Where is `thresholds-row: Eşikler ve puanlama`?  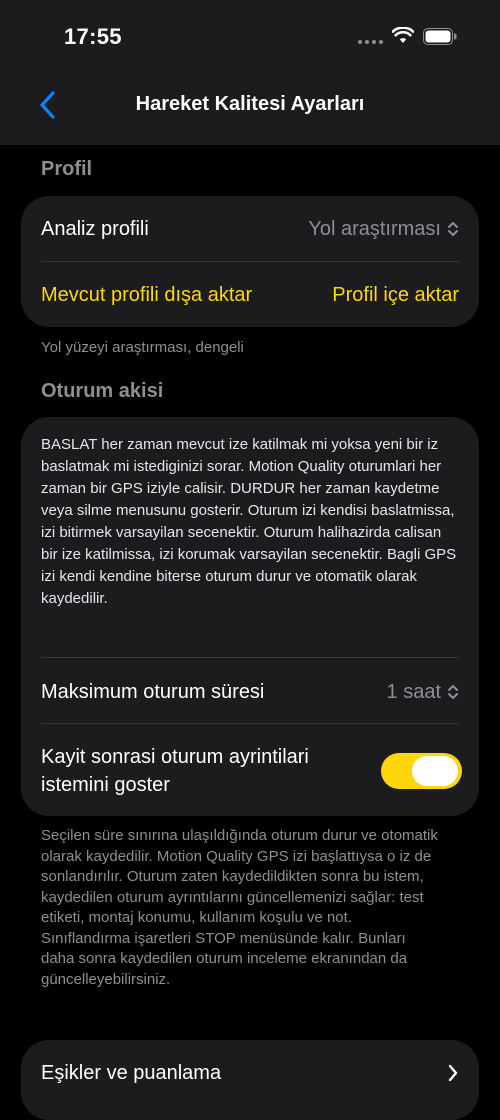
thresholds-row: Eşikler ve puanlama is located at coordinates (250, 1073).